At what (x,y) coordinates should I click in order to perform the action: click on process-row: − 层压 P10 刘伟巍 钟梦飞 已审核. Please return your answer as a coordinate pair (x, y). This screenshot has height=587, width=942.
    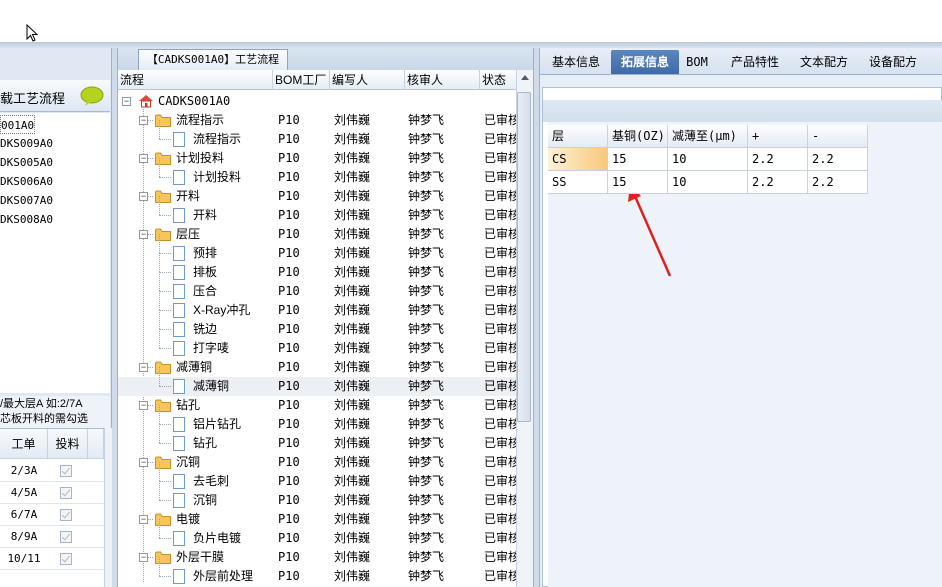
    Looking at the image, I should click on (317, 234).